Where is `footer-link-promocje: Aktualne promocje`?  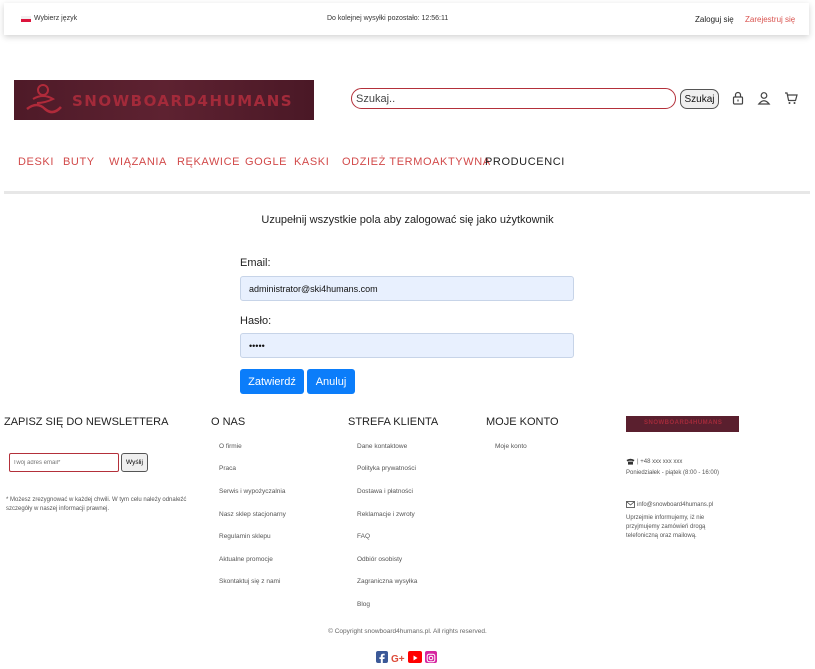
footer-link-promocje: Aktualne promocje is located at coordinates (246, 559).